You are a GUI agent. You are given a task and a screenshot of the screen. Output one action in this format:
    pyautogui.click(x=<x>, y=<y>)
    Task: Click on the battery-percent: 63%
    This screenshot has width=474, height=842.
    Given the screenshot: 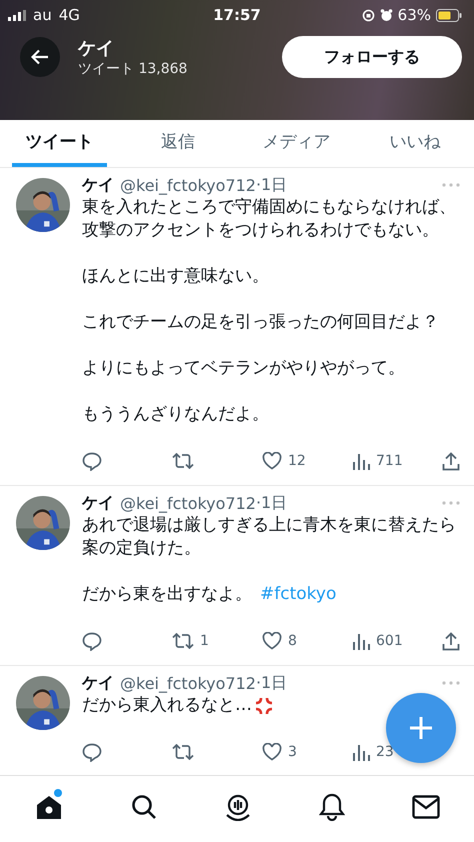 What is the action you would take?
    pyautogui.click(x=414, y=15)
    